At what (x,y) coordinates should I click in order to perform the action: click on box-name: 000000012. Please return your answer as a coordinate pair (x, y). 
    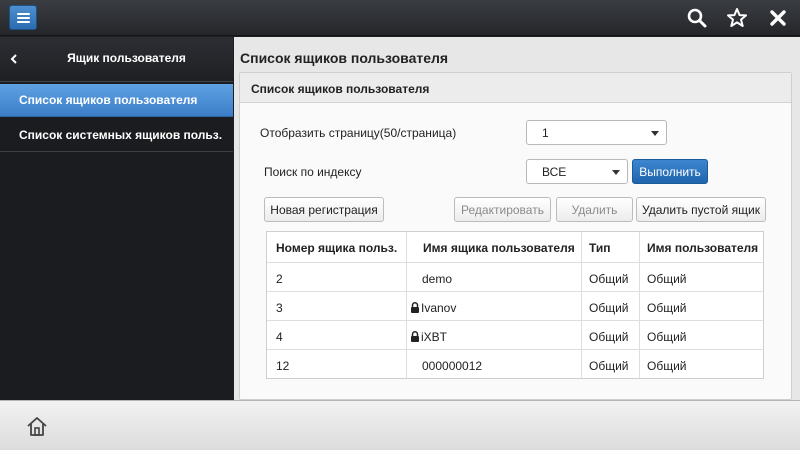
    Looking at the image, I should click on (452, 366).